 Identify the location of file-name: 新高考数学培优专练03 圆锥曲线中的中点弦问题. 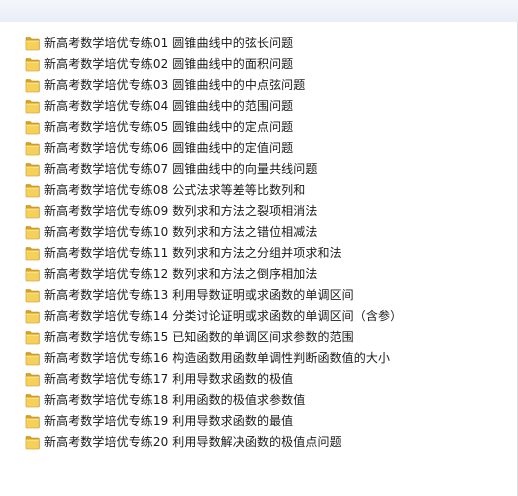
(175, 84).